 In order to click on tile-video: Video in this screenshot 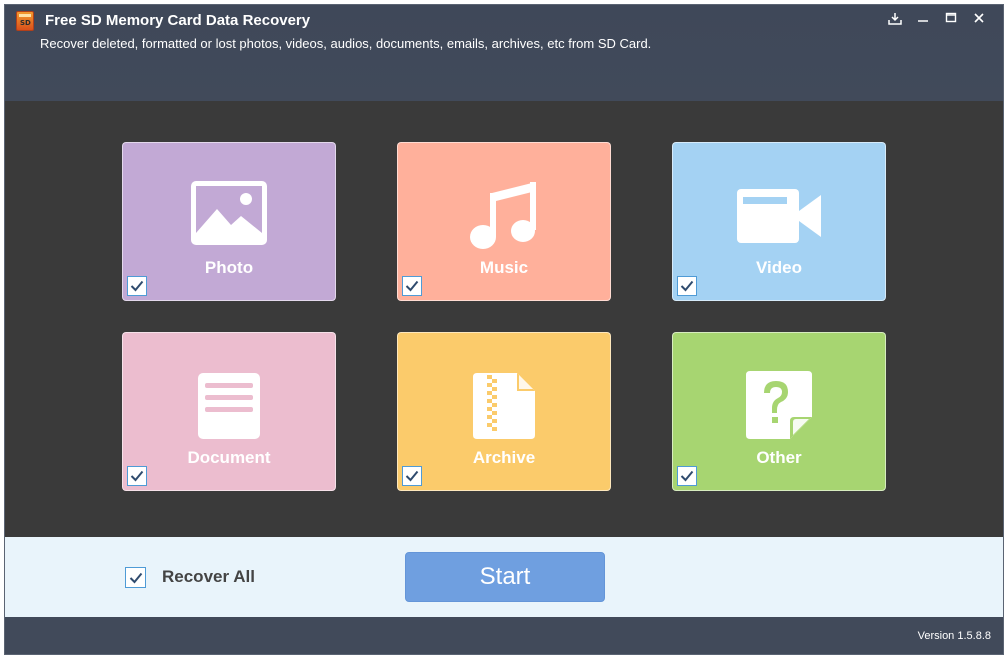, I will do `click(779, 221)`.